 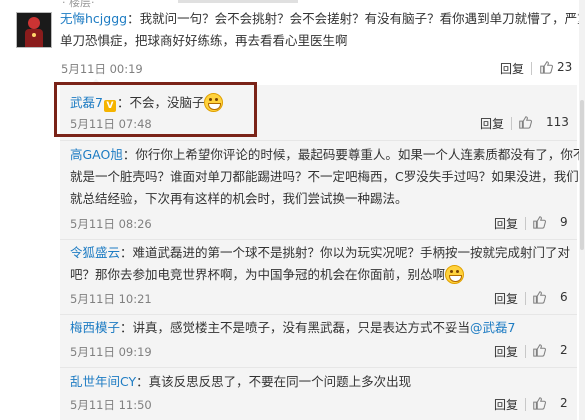 What do you see at coordinates (345, 252) in the screenshot?
I see `reply-3-text-1: ：难道武磊进的第一个球不是挑射？你以为玩实况呢？手柄按一按就完成射门了对` at bounding box center [345, 252].